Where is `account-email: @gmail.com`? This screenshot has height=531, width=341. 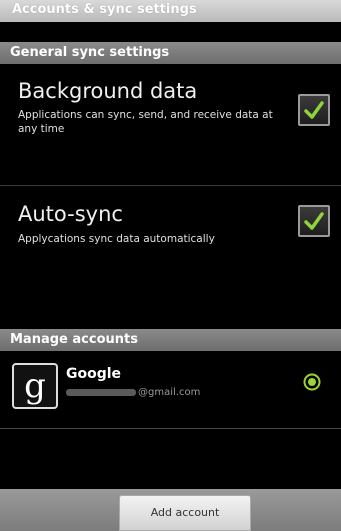
account-email: @gmail.com is located at coordinates (133, 392).